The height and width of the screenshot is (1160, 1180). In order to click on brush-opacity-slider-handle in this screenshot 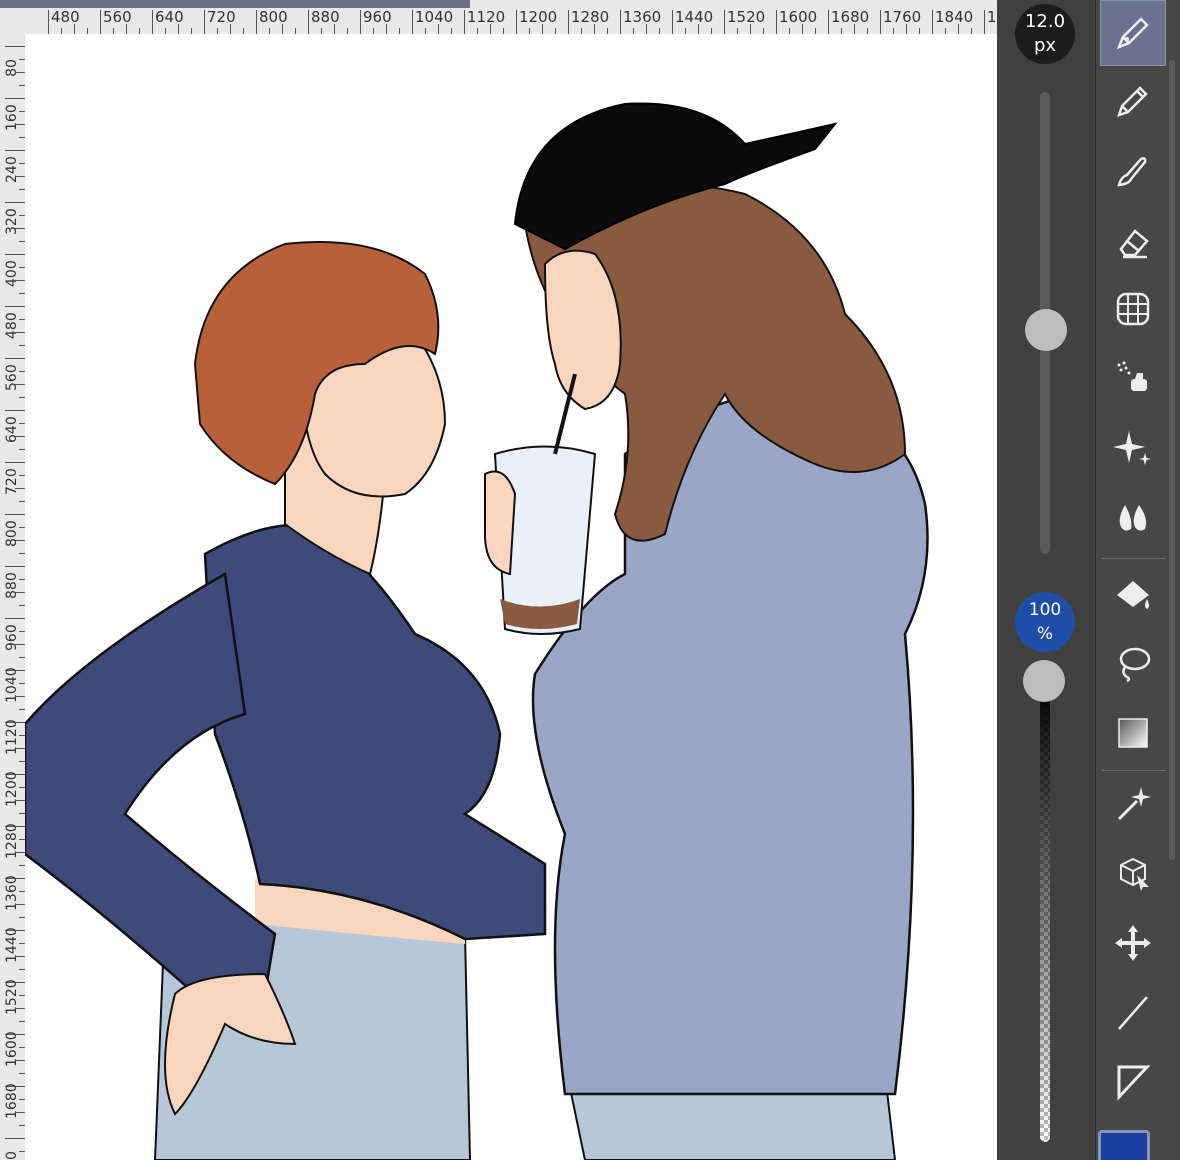, I will do `click(1044, 681)`.